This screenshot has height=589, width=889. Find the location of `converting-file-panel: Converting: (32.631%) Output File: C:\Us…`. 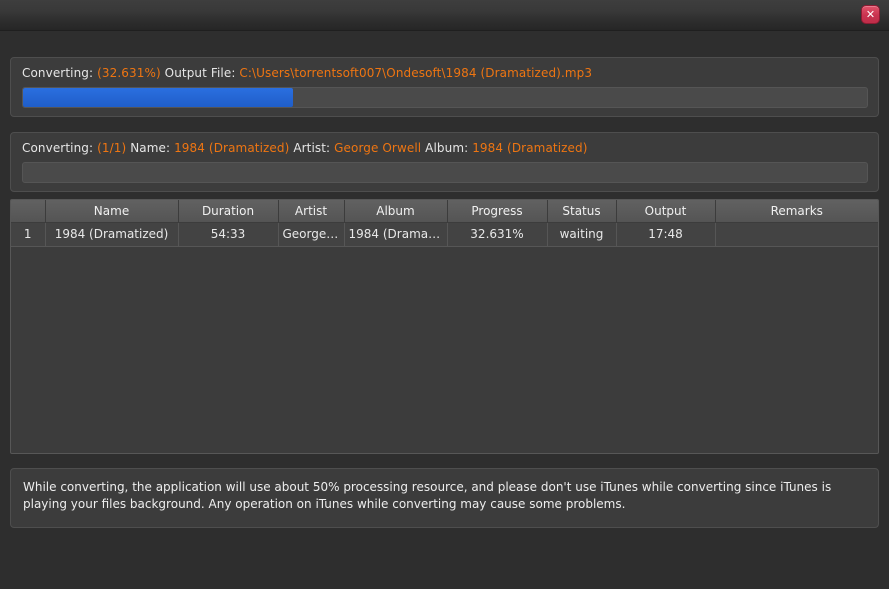

converting-file-panel: Converting: (32.631%) Output File: C:\Us… is located at coordinates (444, 87).